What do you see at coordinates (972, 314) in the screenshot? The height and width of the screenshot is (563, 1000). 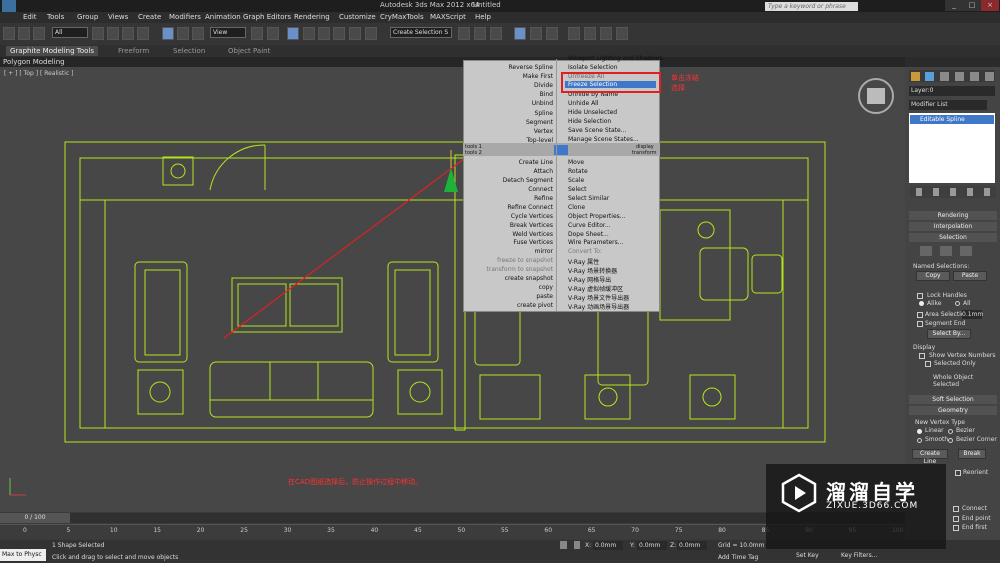 I see `area-selection-input: 0.1mm` at bounding box center [972, 314].